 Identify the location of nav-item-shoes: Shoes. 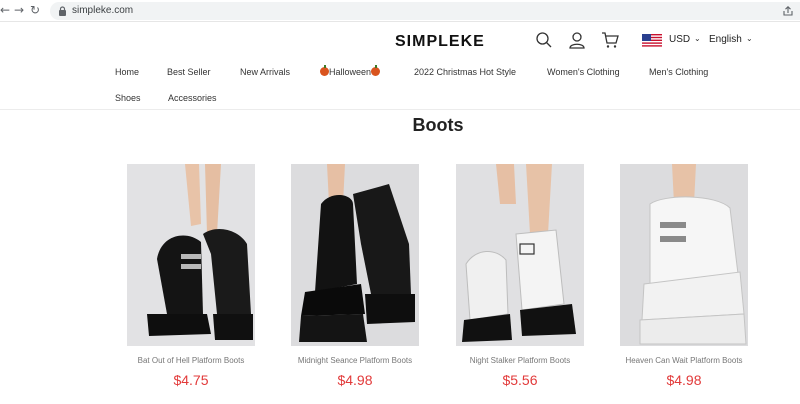
(128, 98).